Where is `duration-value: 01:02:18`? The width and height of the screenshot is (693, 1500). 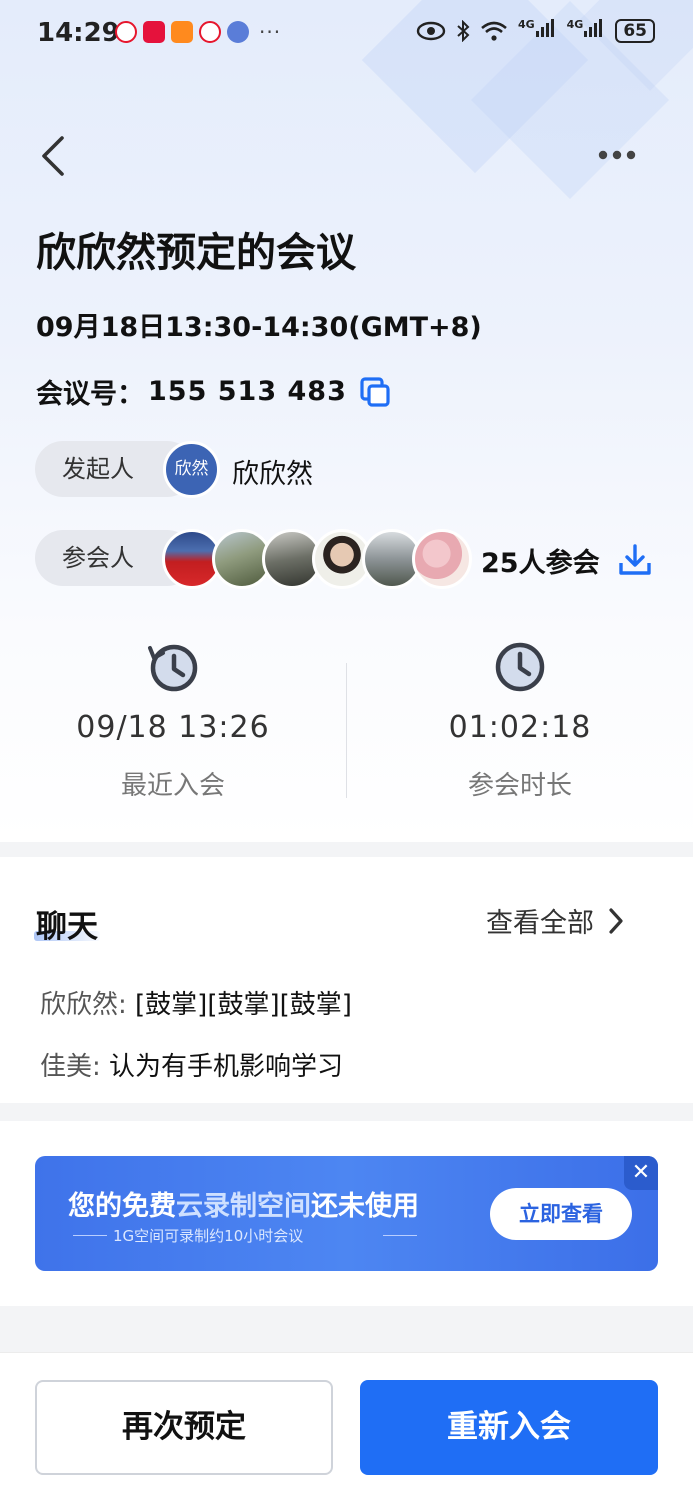 duration-value: 01:02:18 is located at coordinates (520, 727).